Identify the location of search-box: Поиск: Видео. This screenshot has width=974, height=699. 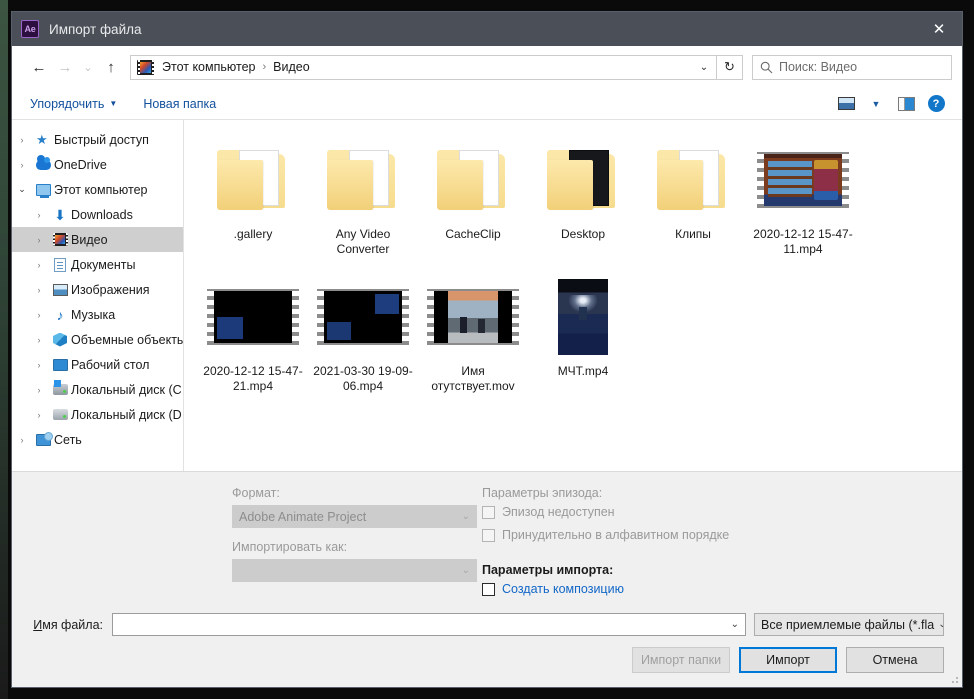
(852, 67).